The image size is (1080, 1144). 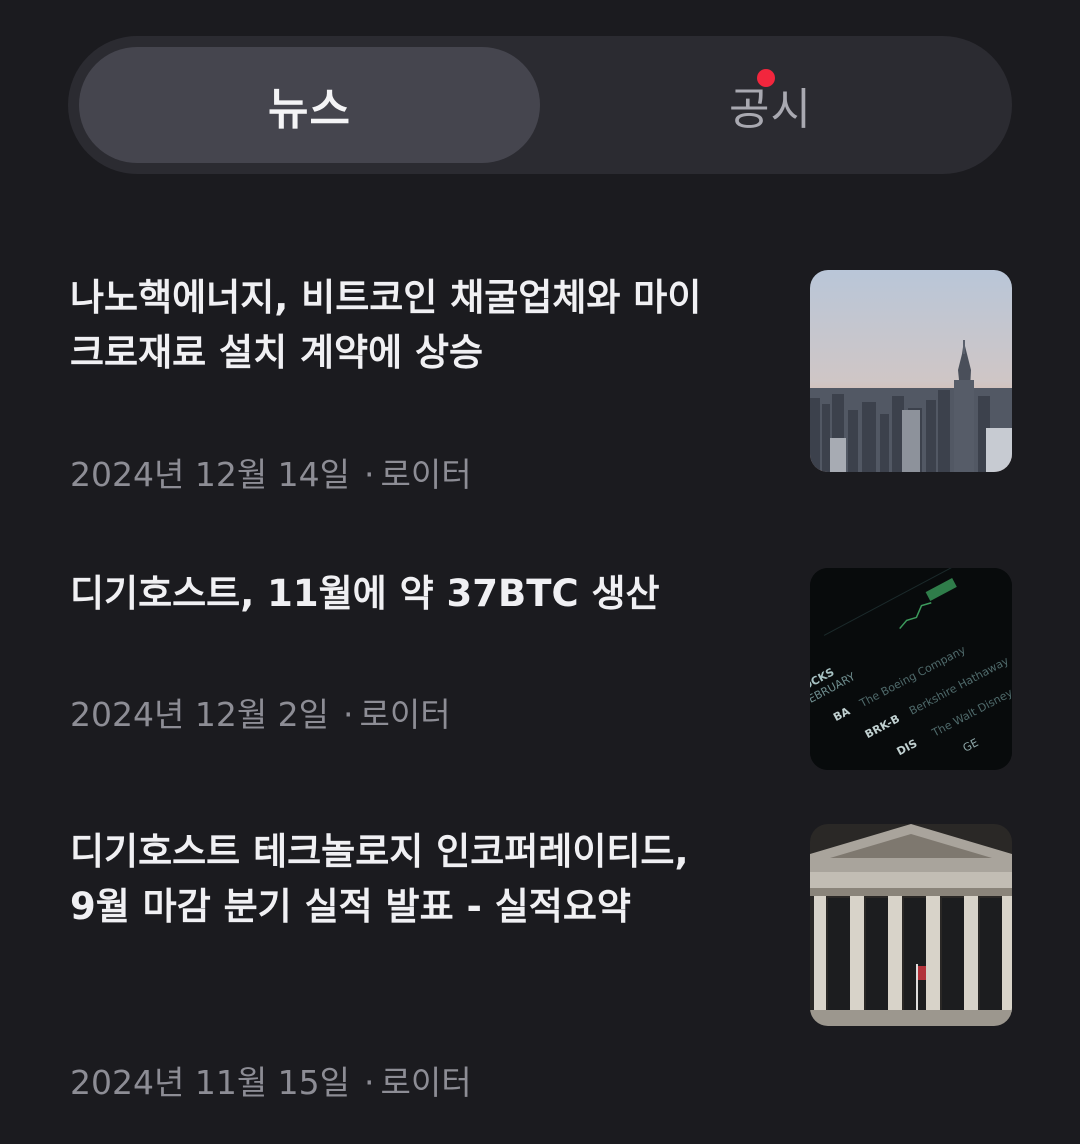 I want to click on tab-disclosure: 공시, so click(x=770, y=105).